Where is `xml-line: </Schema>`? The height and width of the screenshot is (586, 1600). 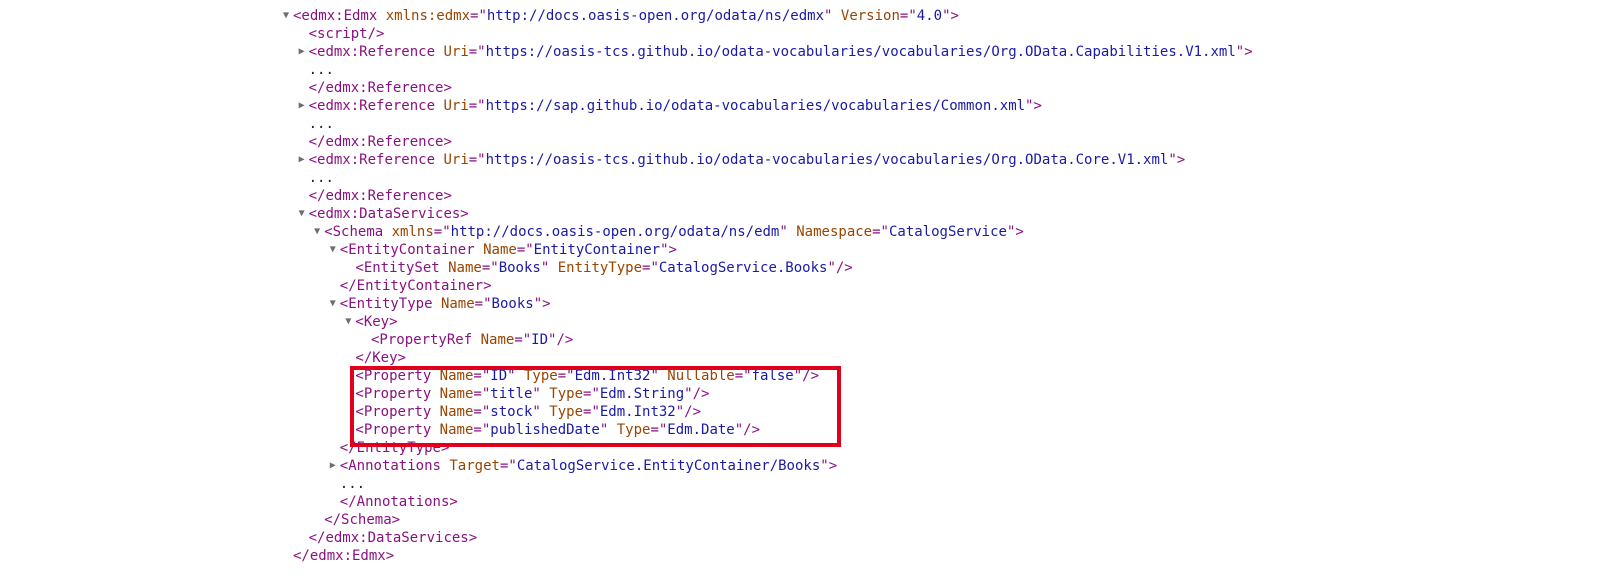
xml-line: </Schema> is located at coordinates (800, 520).